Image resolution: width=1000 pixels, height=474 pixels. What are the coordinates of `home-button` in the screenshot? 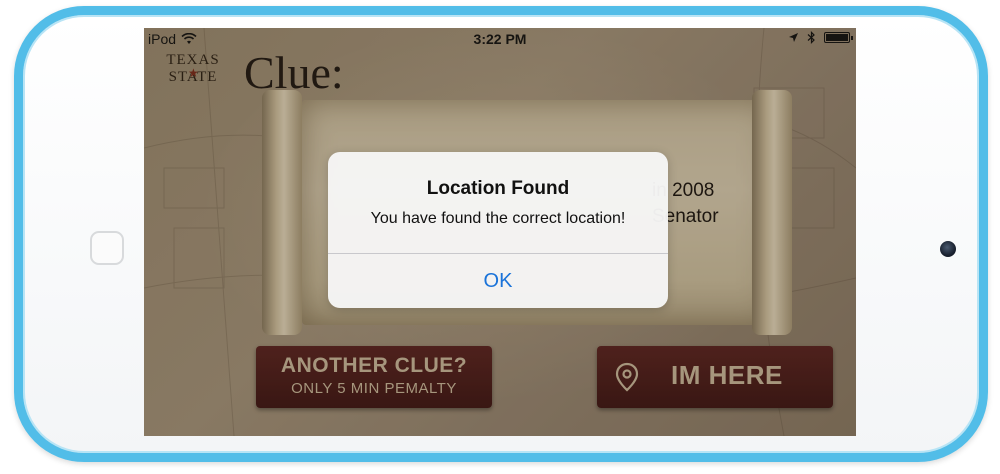 It's located at (107, 248).